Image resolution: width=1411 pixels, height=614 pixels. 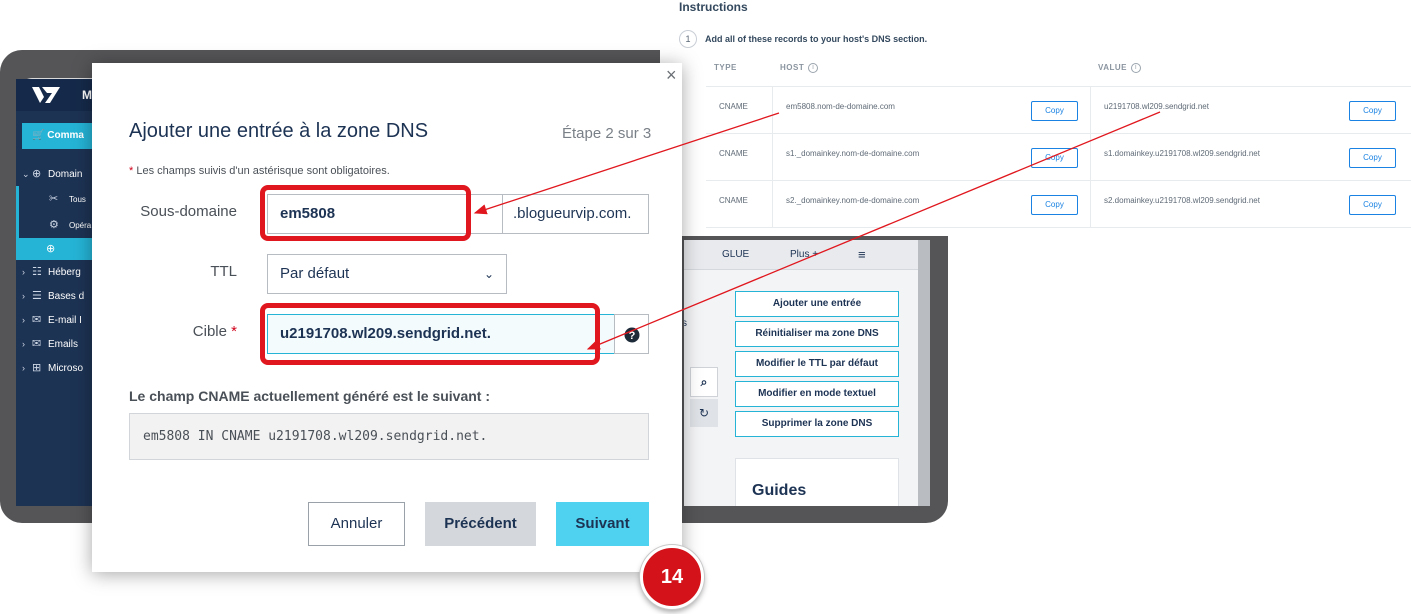 I want to click on truncated-text: s, so click(x=685, y=323).